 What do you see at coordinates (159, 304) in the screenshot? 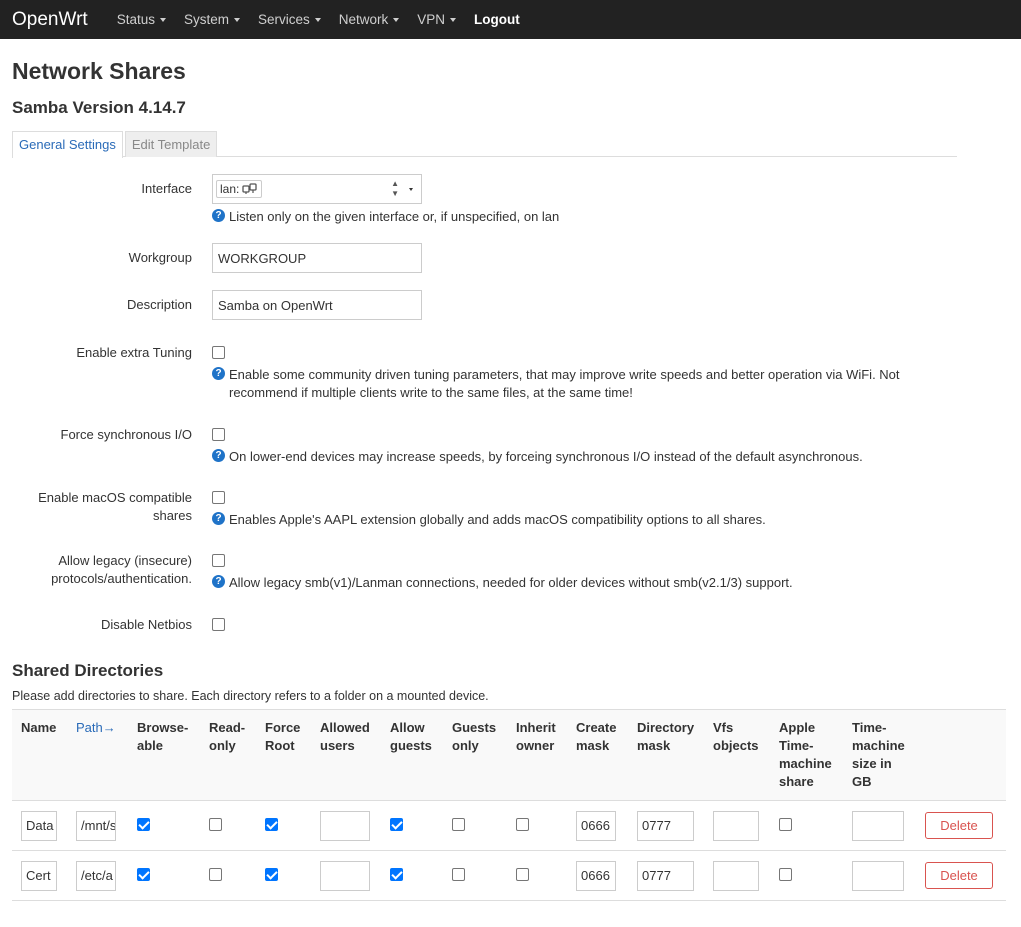
I see `description-label: Description` at bounding box center [159, 304].